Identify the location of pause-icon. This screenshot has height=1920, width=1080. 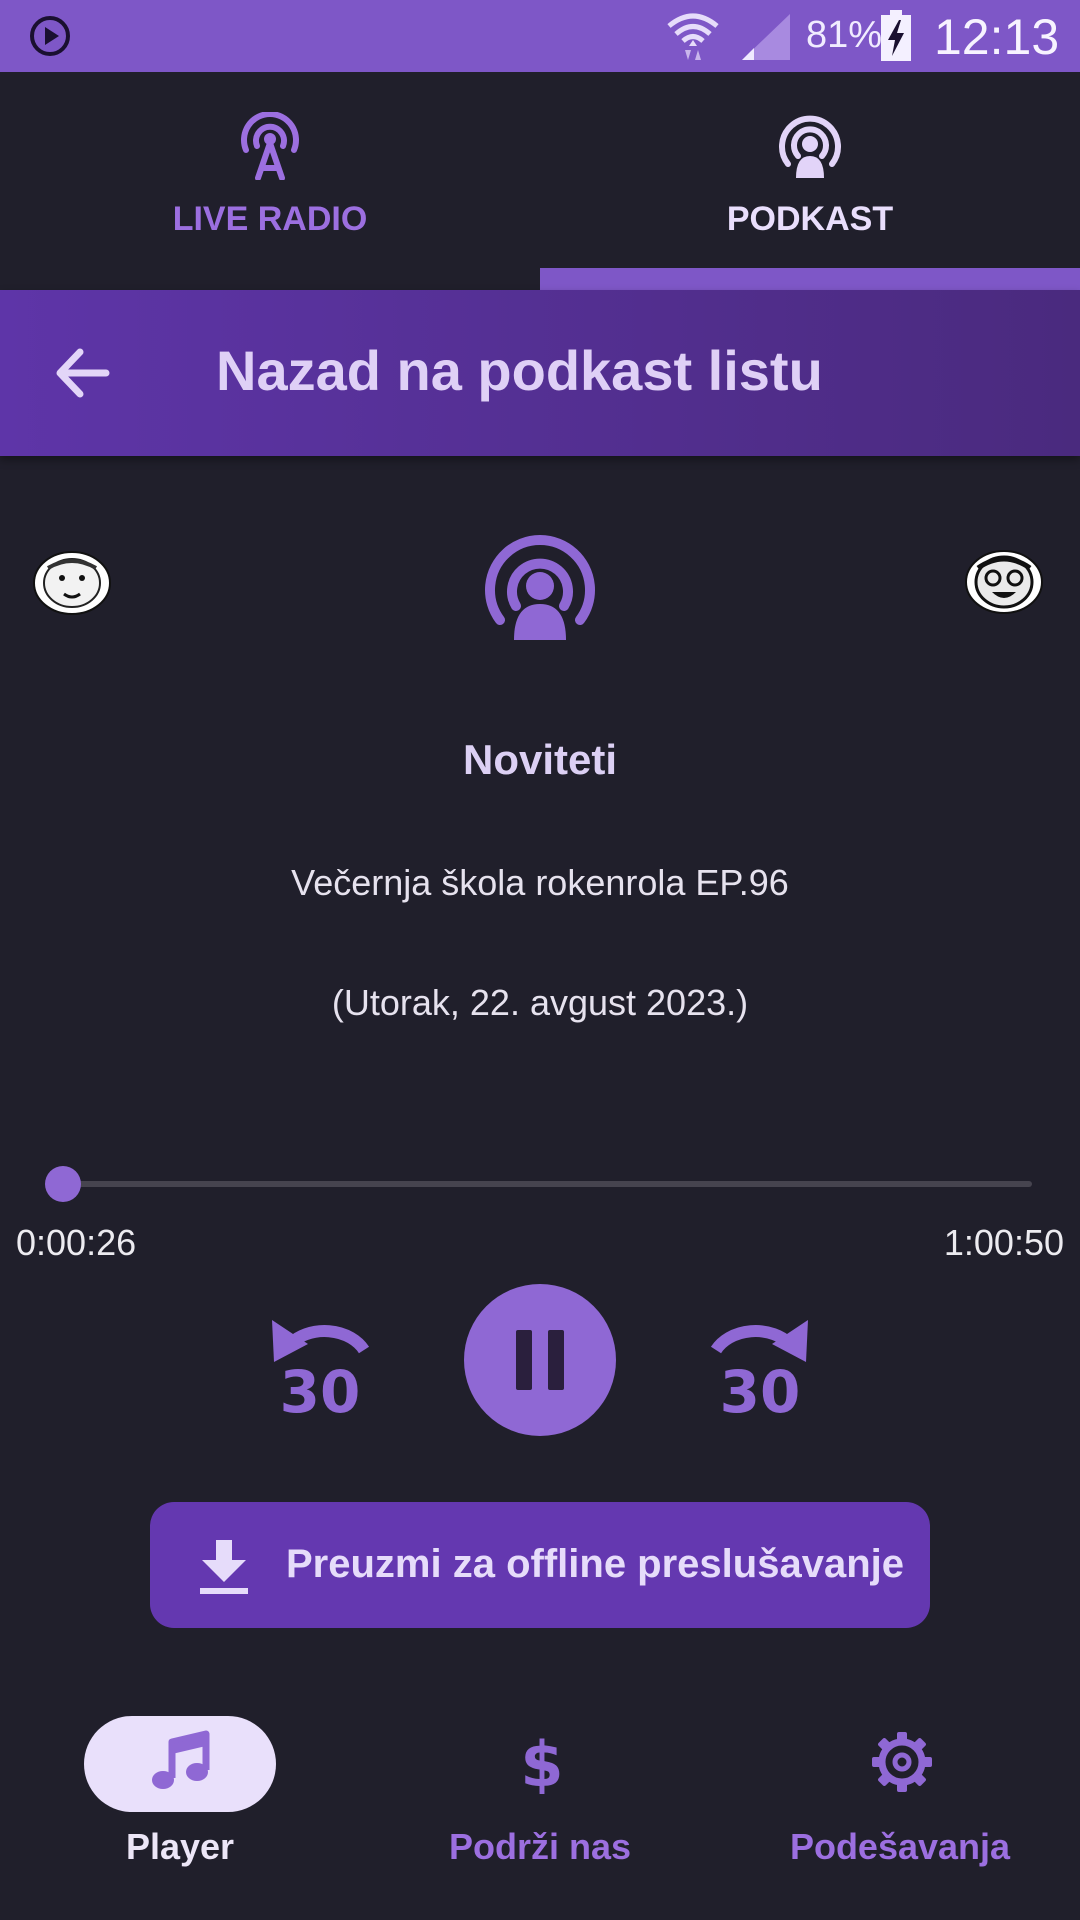
(540, 1360).